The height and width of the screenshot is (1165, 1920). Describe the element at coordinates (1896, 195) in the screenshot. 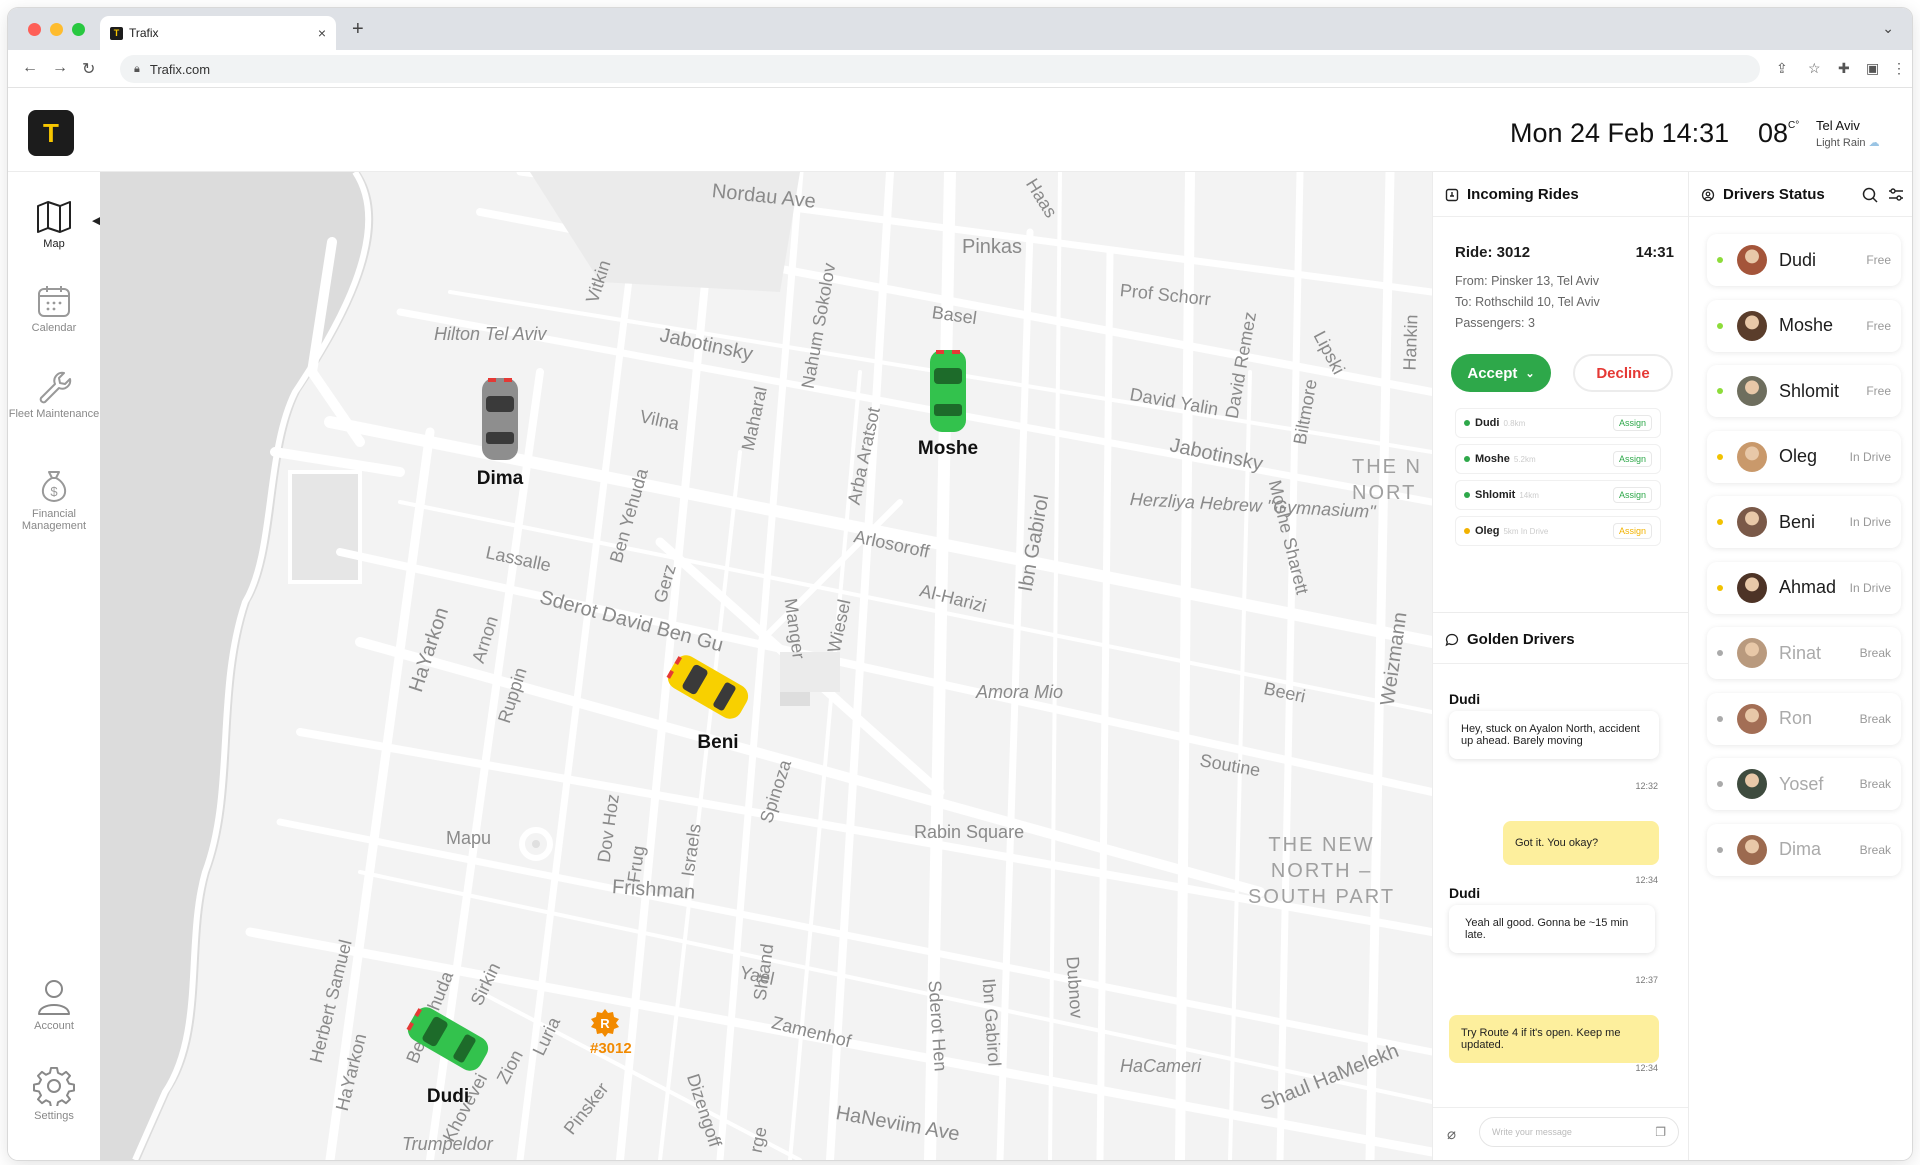

I see `filter-sliders-icon` at that location.